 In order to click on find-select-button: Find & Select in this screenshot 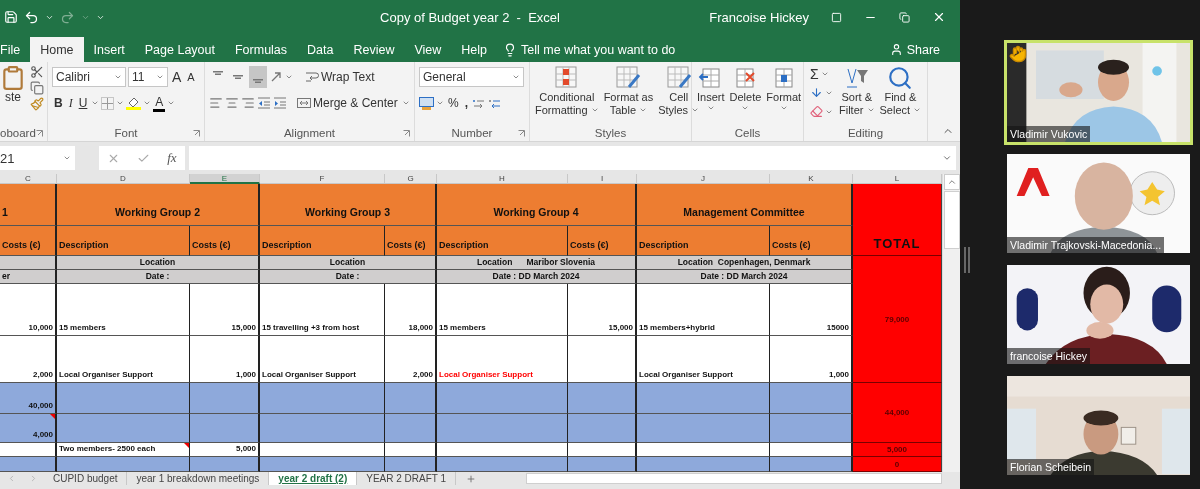, I will do `click(900, 95)`.